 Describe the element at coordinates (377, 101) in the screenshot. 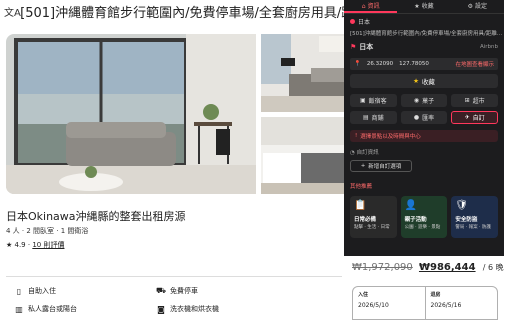

I see `btn-label: 飯宿客` at that location.